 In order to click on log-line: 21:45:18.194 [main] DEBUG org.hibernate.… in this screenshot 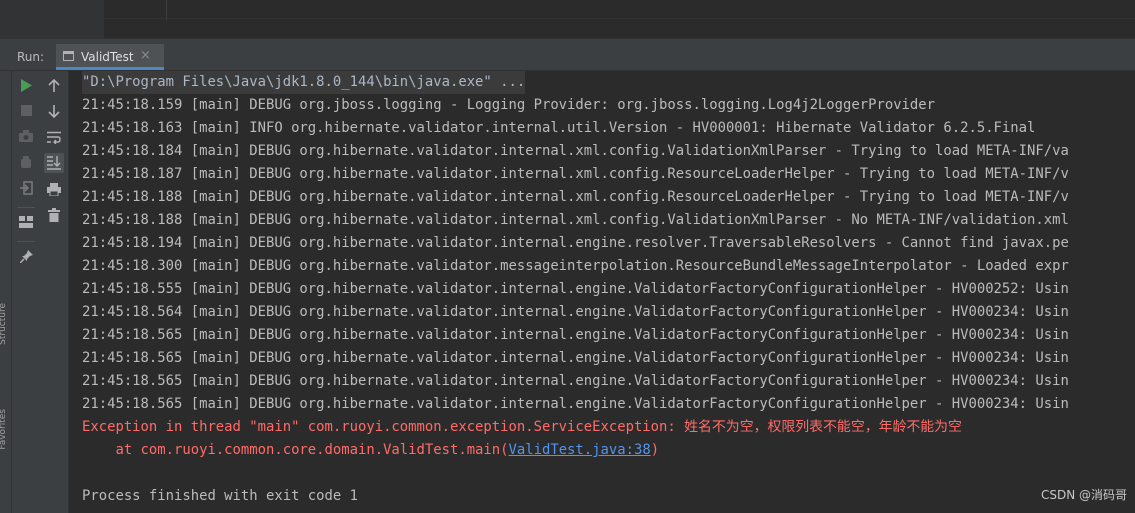, I will do `click(575, 243)`.